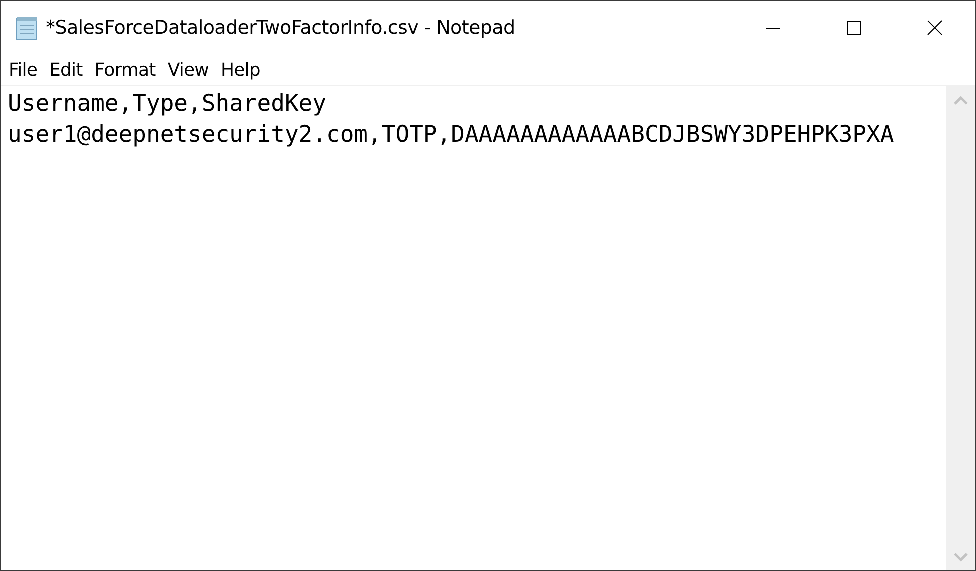 The image size is (976, 571). Describe the element at coordinates (854, 28) in the screenshot. I see `maximize-icon` at that location.